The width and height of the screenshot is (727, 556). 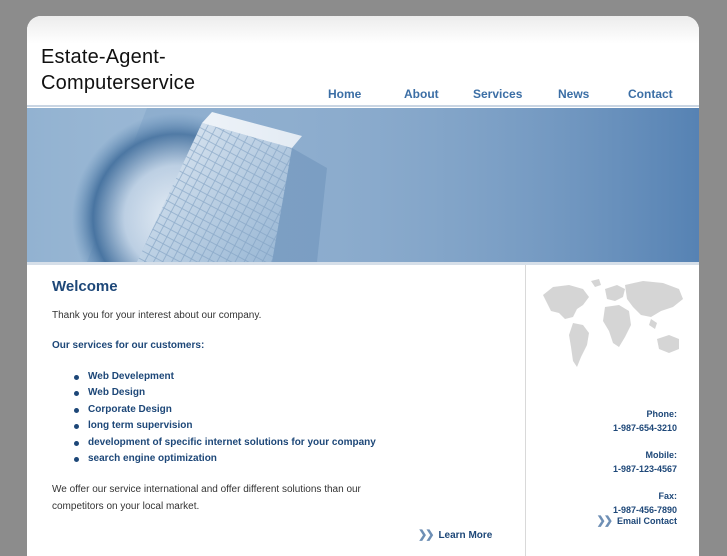 What do you see at coordinates (225, 393) in the screenshot?
I see `service-item: Web Design` at bounding box center [225, 393].